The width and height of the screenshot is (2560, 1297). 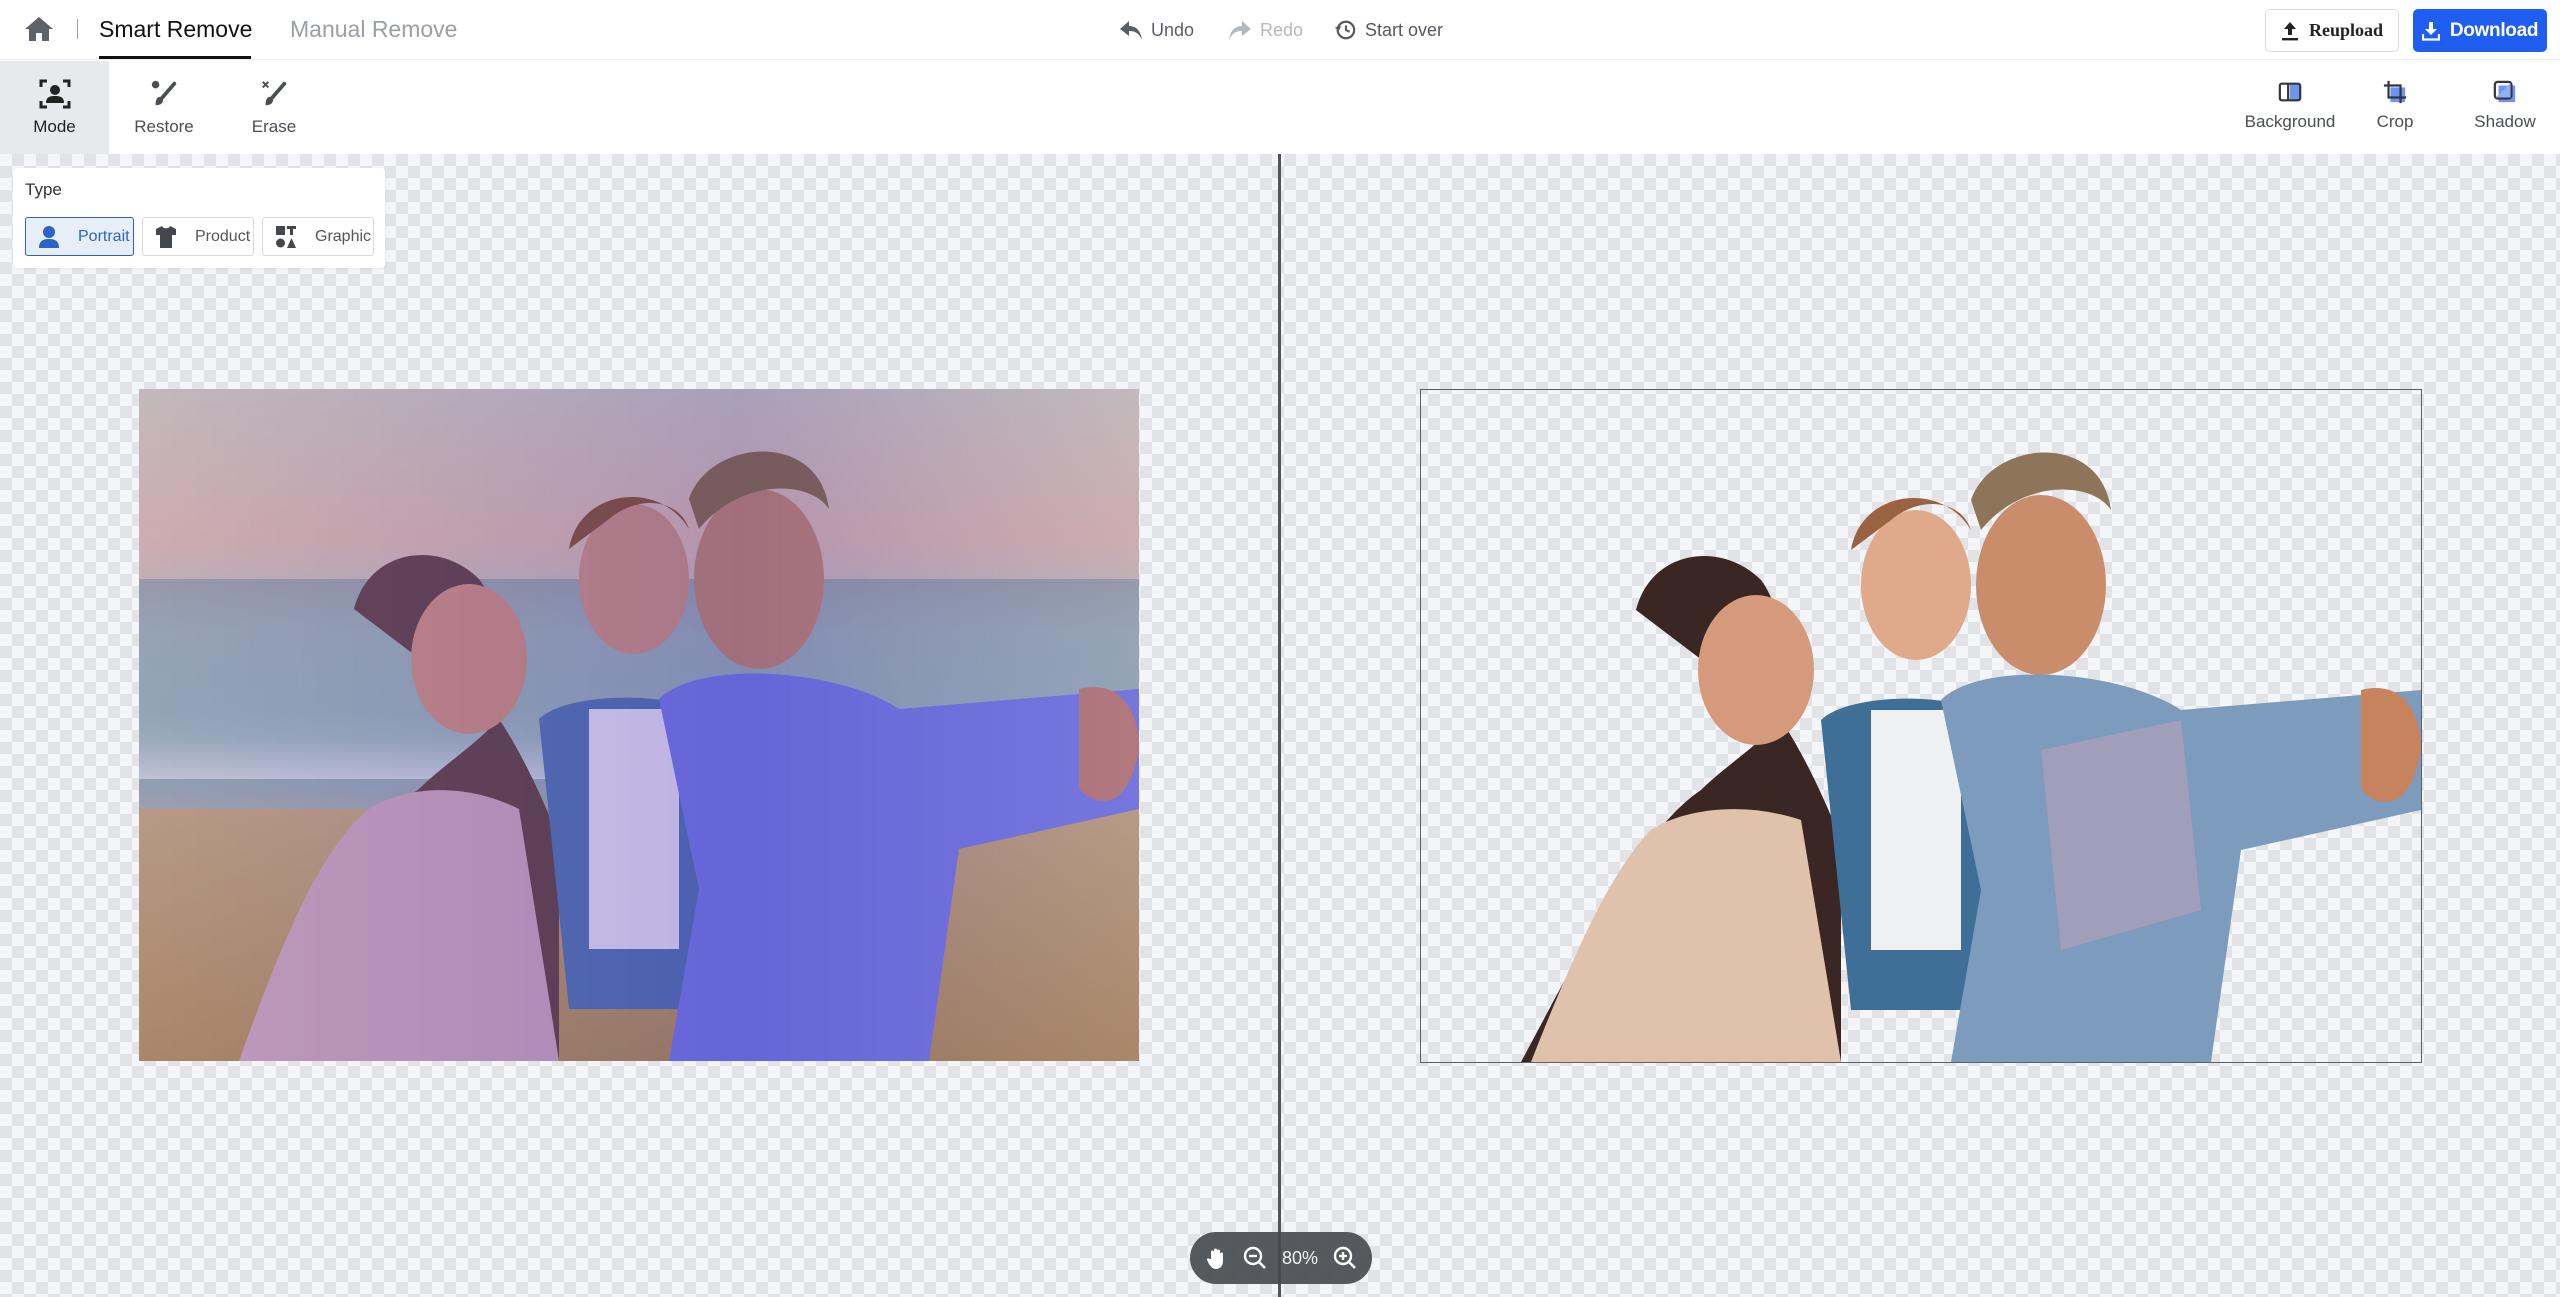 I want to click on background-label: Background, so click(x=2290, y=121).